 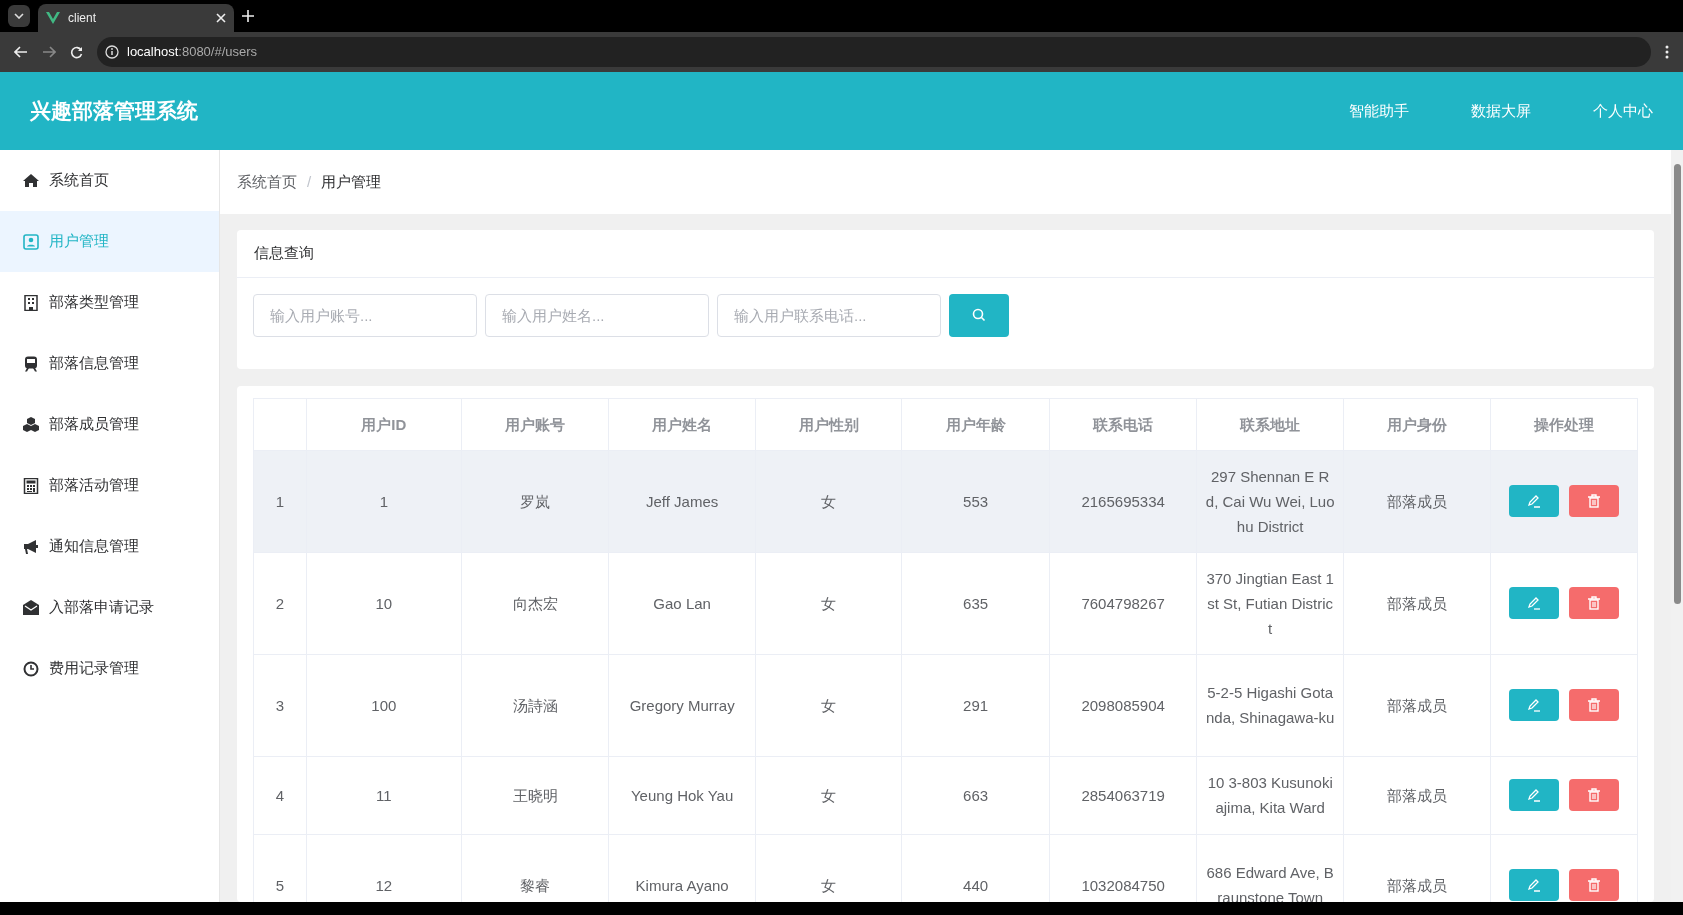 I want to click on sidebar-item: 系统首页, so click(x=109, y=180).